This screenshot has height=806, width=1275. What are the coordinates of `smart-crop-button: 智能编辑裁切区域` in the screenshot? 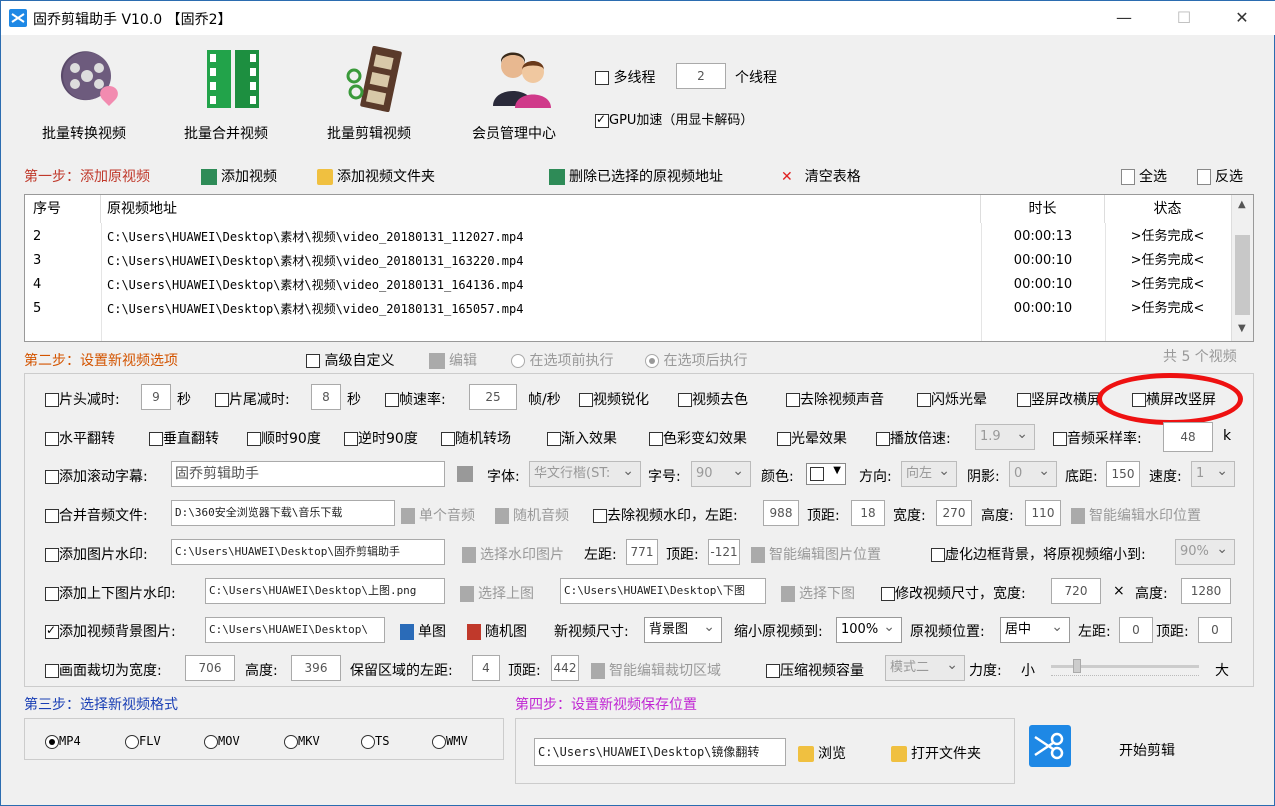 It's located at (656, 670).